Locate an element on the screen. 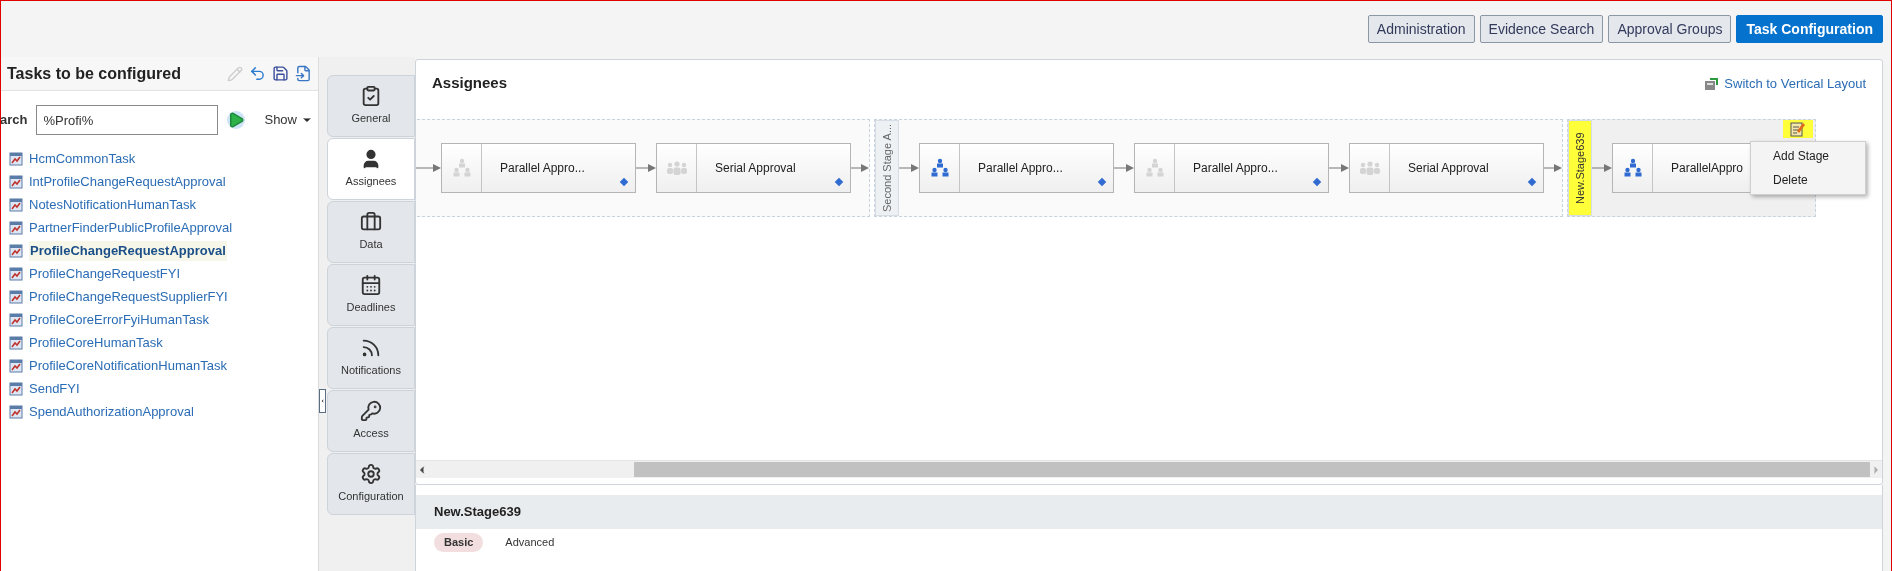  side-tab: General is located at coordinates (371, 106).